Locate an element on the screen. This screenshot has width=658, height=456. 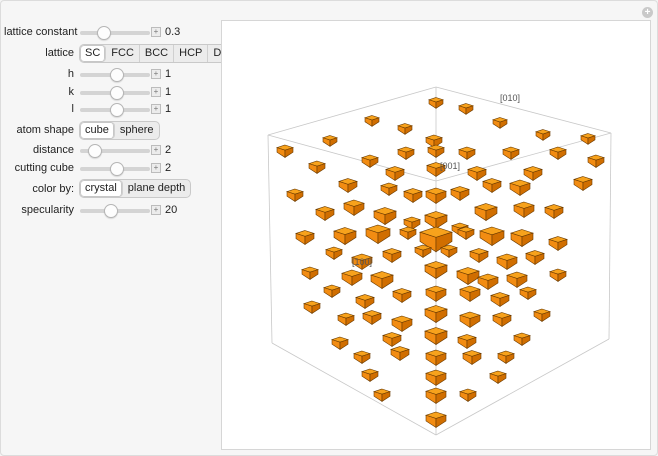
axis-label-001: [001] is located at coordinates (450, 166).